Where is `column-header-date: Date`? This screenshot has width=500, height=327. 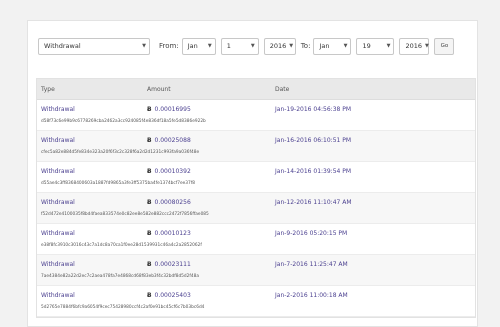
column-header-date: Date is located at coordinates (282, 89).